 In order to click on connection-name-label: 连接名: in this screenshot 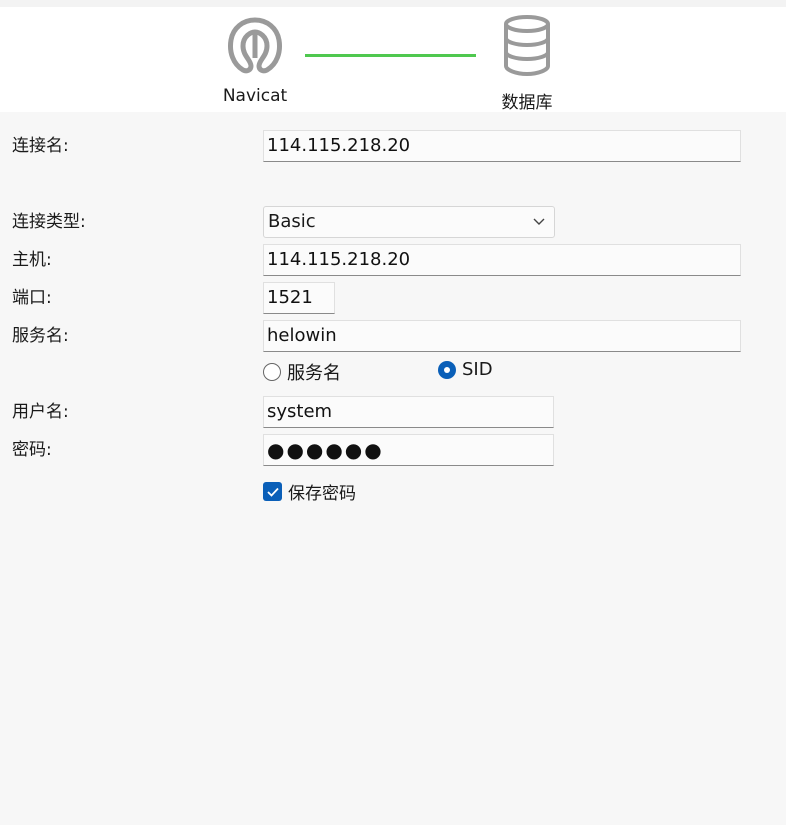, I will do `click(40, 146)`.